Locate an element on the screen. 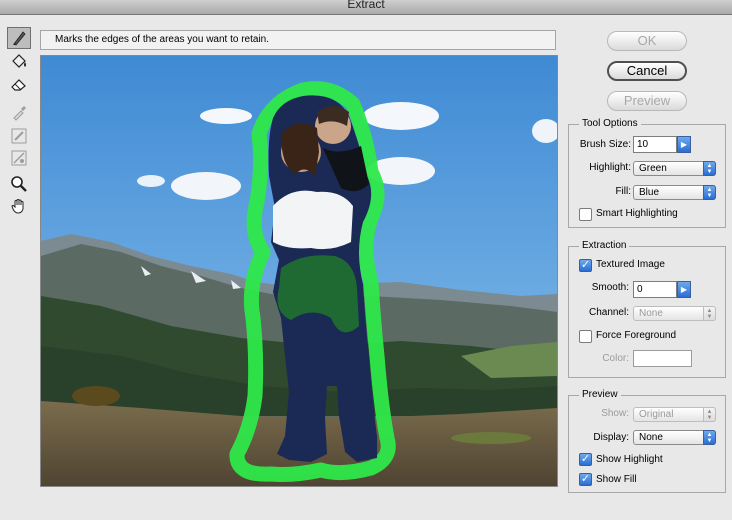 The image size is (732, 520). force-foreground-label: Force Foreground is located at coordinates (636, 335).